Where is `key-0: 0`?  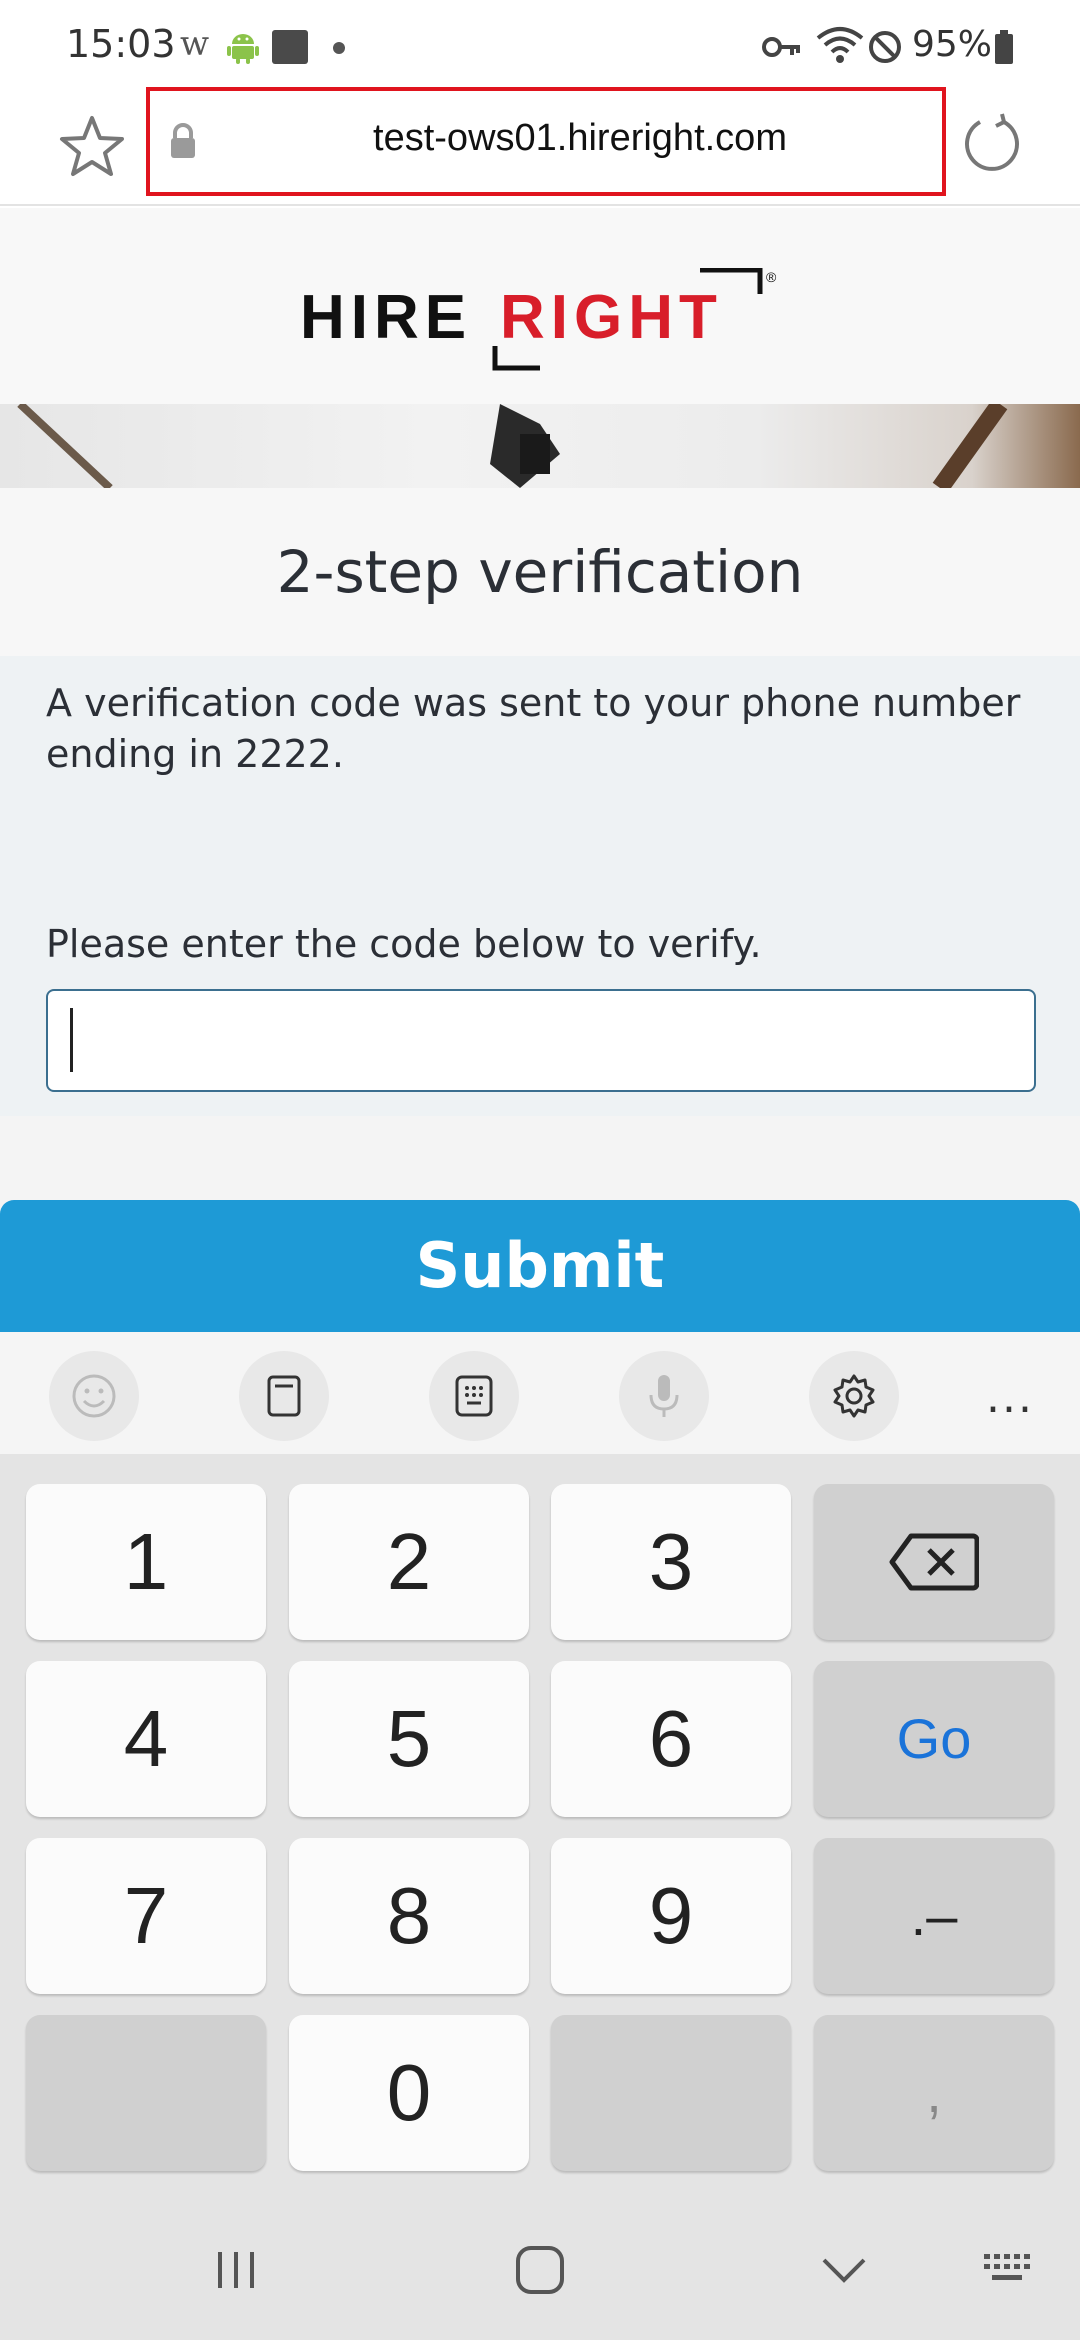 key-0: 0 is located at coordinates (409, 2093).